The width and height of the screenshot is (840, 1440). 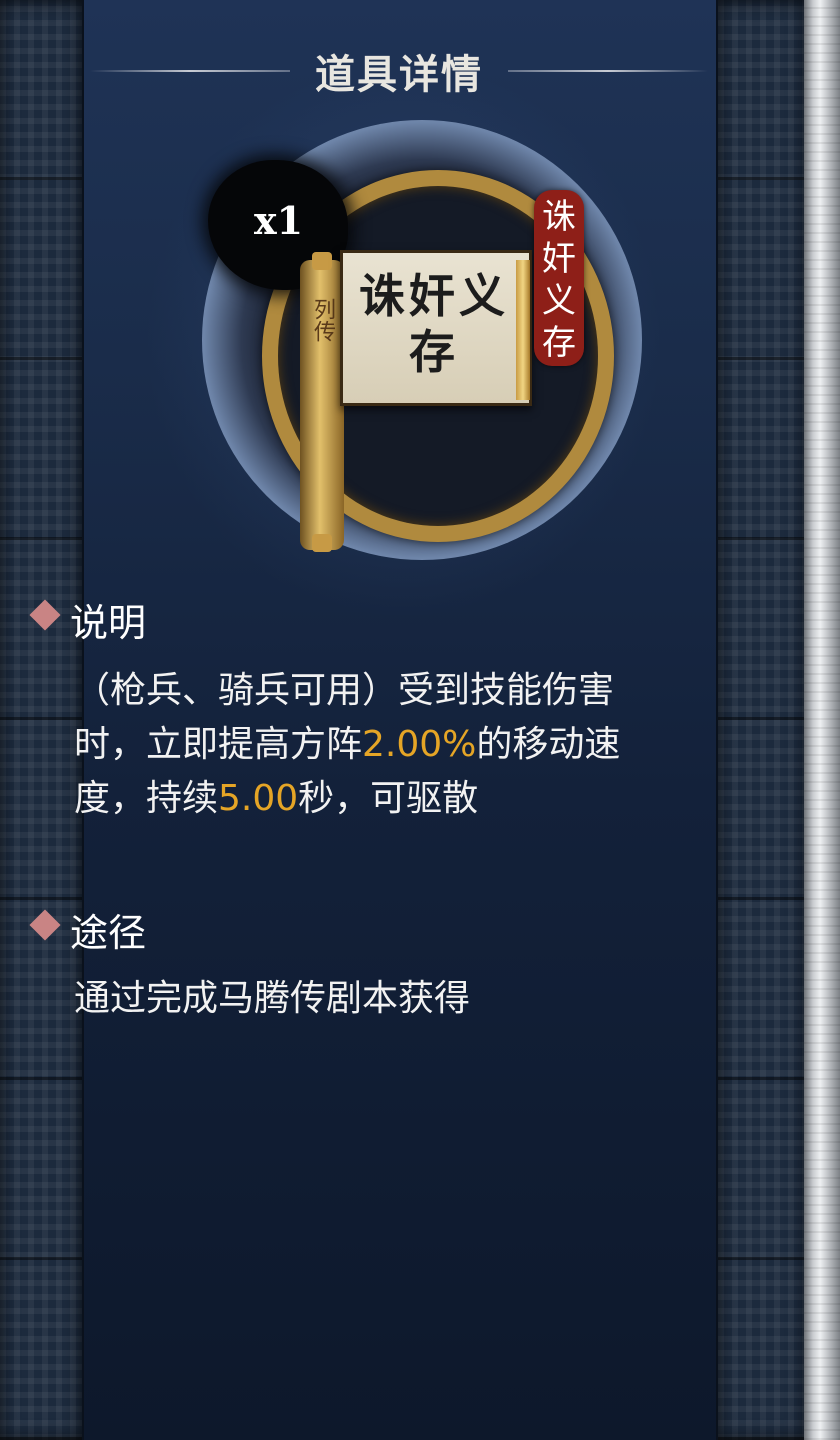 I want to click on scroll-gold-edge, so click(x=523, y=330).